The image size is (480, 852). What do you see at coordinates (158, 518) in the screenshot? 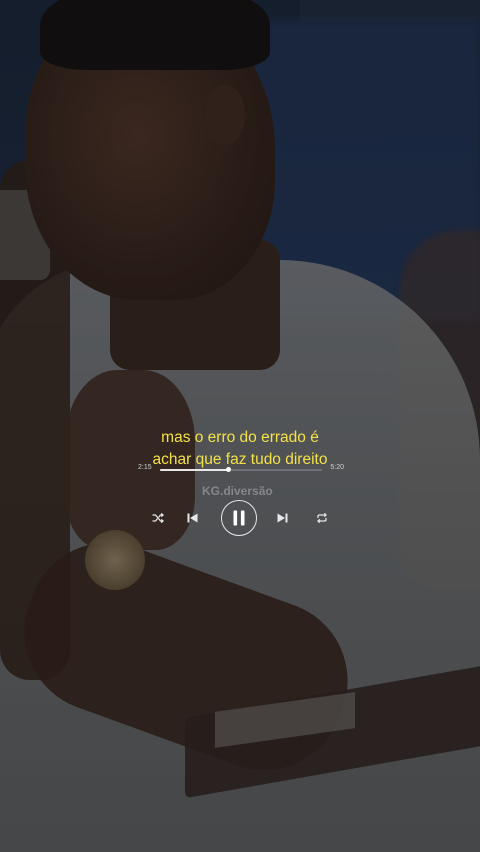
I see `shuffle-icon` at bounding box center [158, 518].